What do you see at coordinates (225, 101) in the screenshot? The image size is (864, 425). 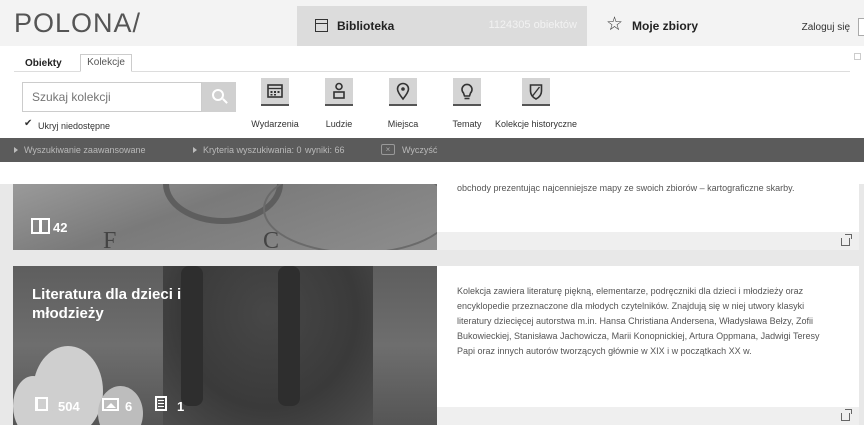 I see `search-icon-handle` at bounding box center [225, 101].